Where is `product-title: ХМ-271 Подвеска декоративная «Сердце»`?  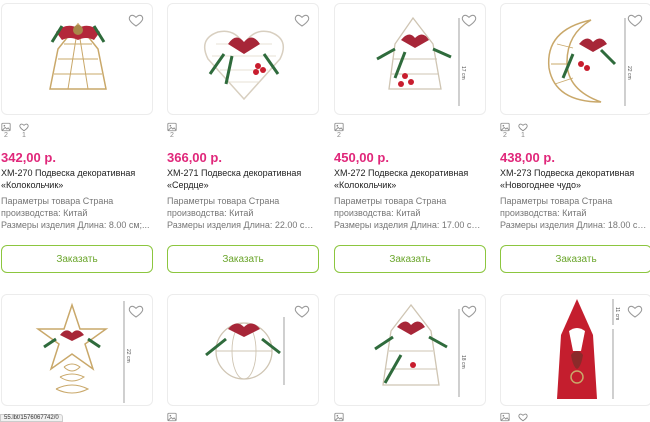 product-title: ХМ-271 Подвеска декоративная «Сердце» is located at coordinates (243, 179).